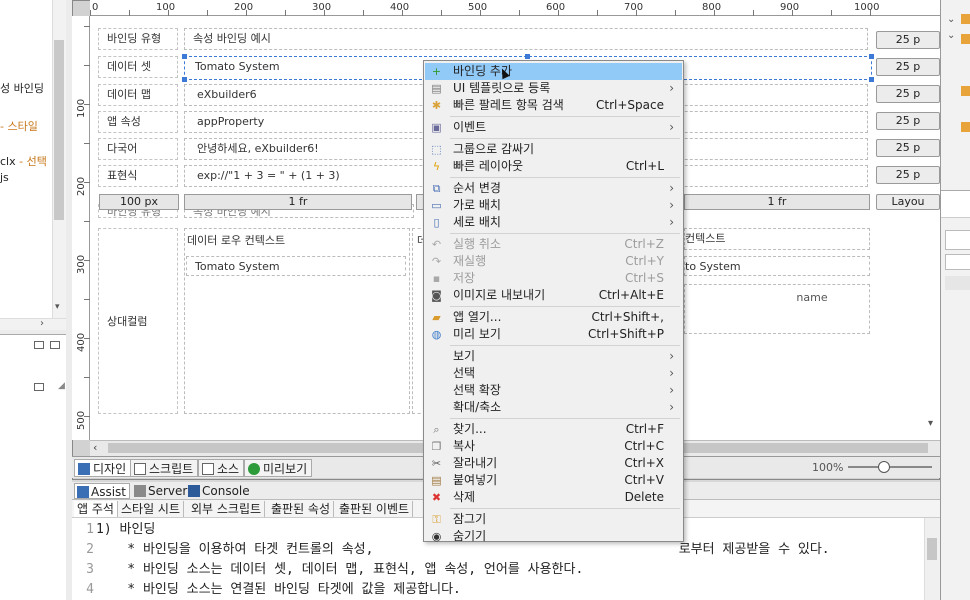 This screenshot has height=600, width=970. I want to click on grid-label-cell: 데이터 맵, so click(138, 95).